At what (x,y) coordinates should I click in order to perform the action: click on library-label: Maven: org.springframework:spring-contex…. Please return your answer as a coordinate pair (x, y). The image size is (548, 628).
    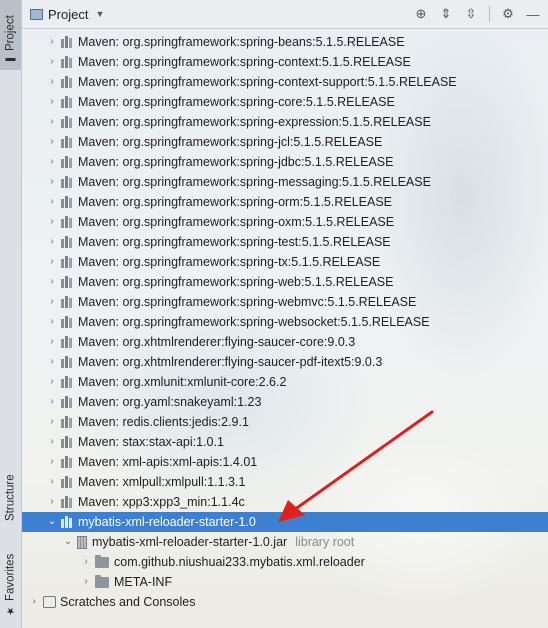
    Looking at the image, I should click on (244, 62).